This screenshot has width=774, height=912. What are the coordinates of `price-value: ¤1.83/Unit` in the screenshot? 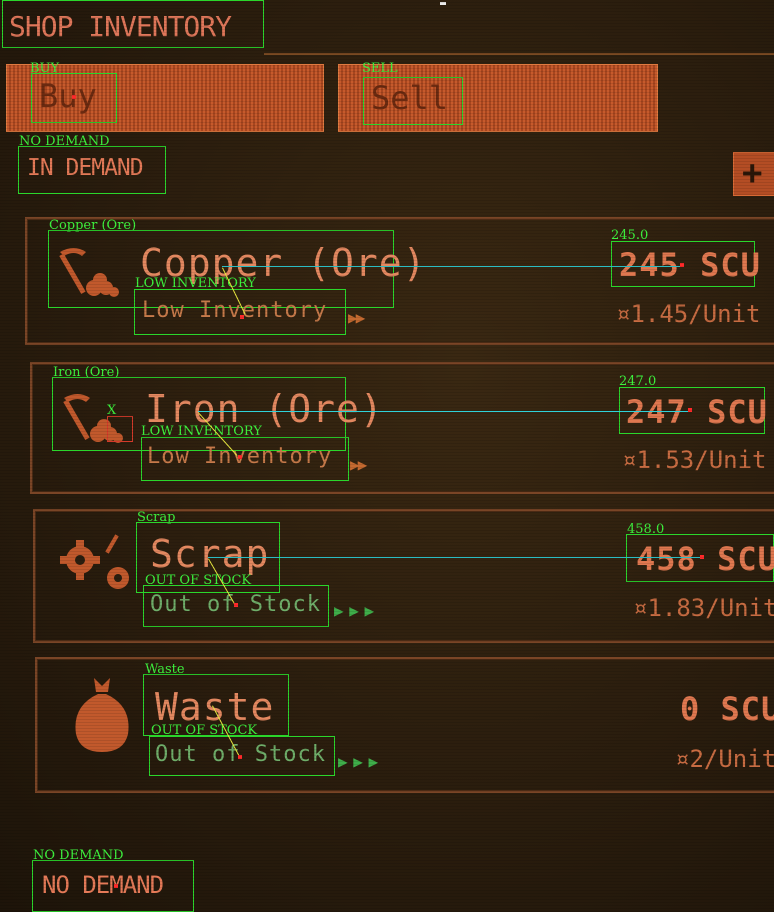 It's located at (703, 608).